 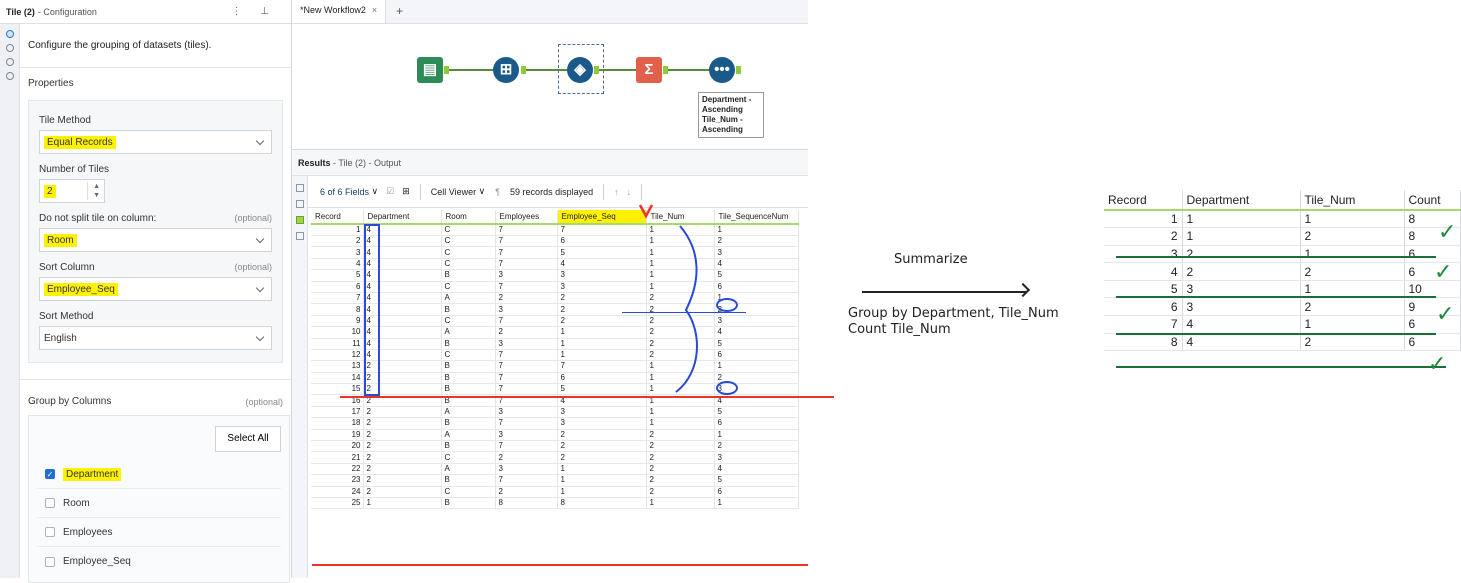 I want to click on table-row: 14C7711, so click(x=555, y=230).